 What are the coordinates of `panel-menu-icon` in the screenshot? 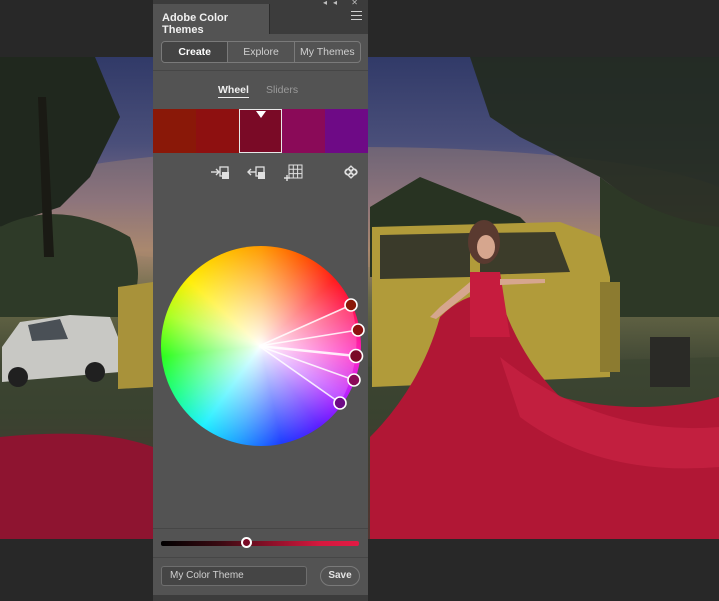 It's located at (356, 15).